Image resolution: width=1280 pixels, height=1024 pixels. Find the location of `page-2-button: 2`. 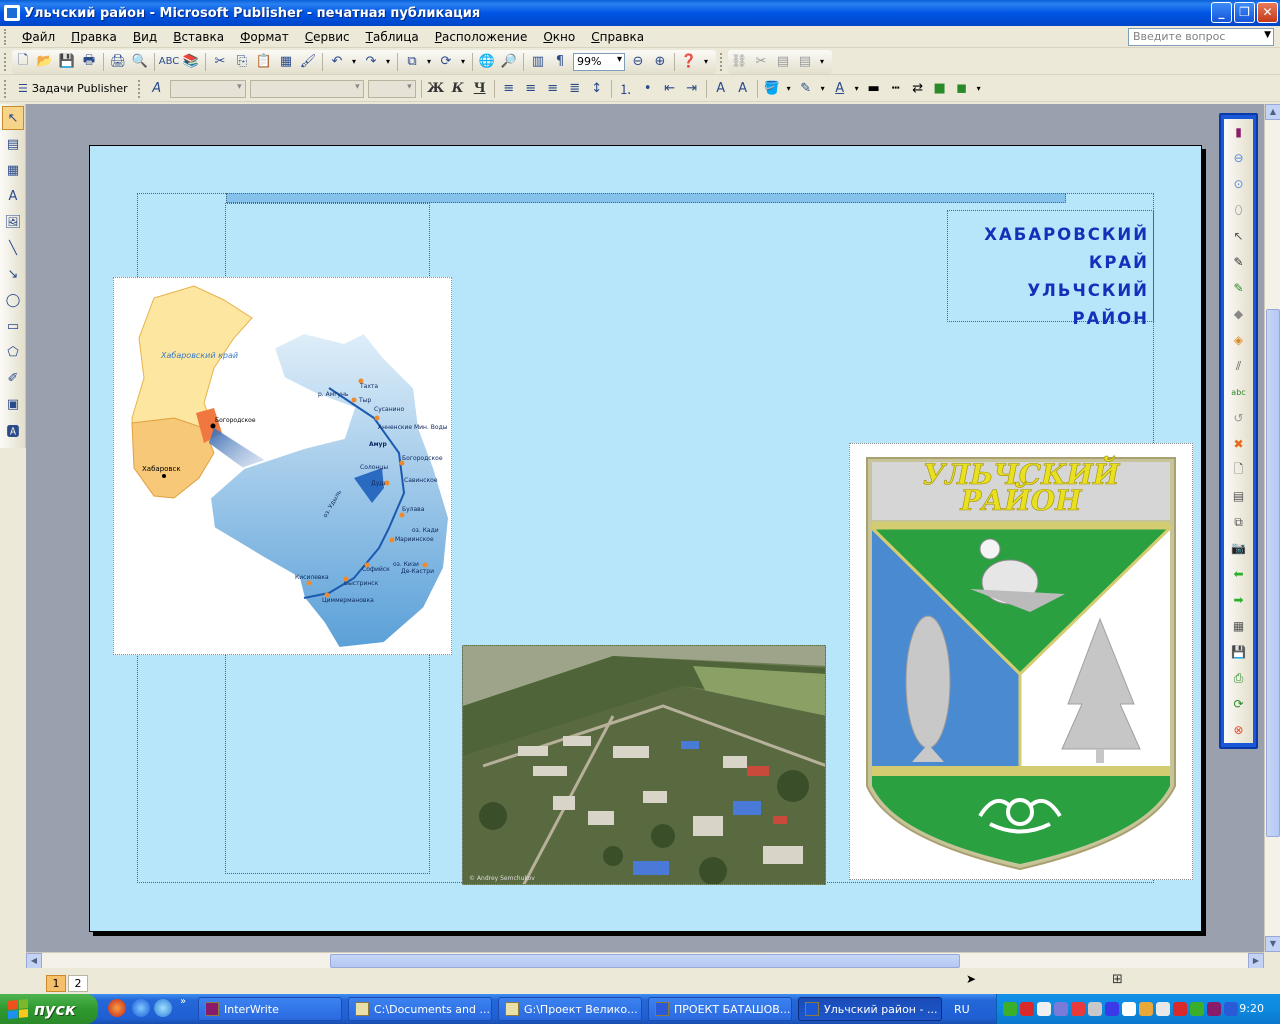

page-2-button: 2 is located at coordinates (78, 983).